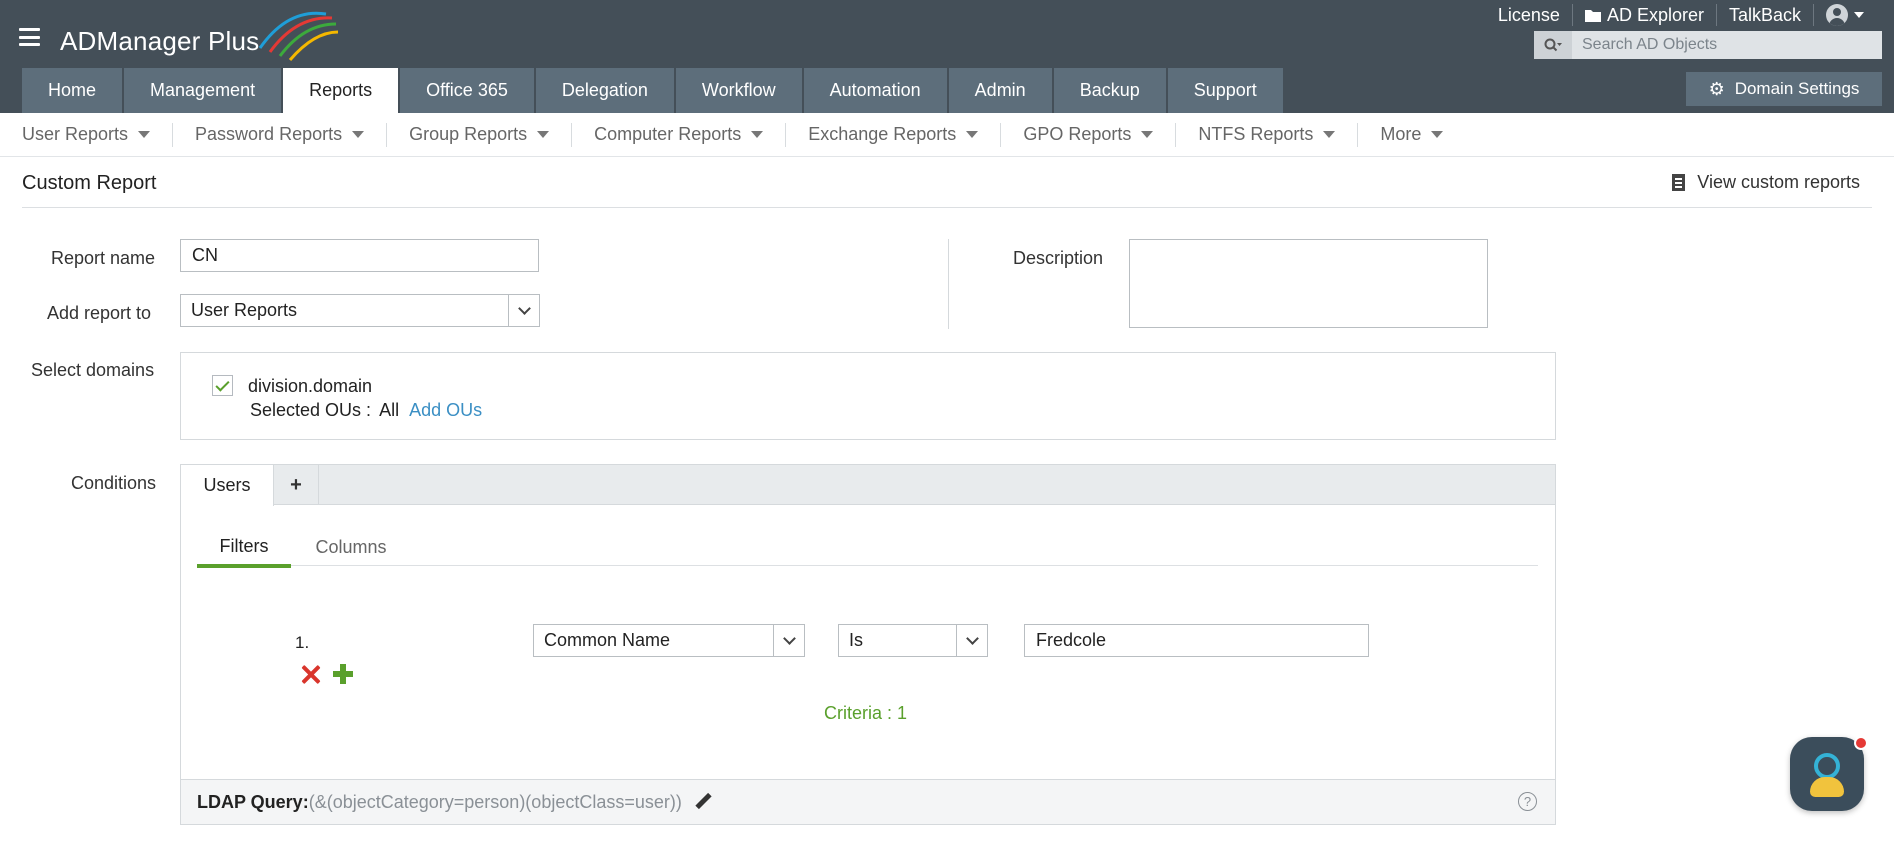 The width and height of the screenshot is (1894, 842). I want to click on tab-filters: Filters, so click(244, 548).